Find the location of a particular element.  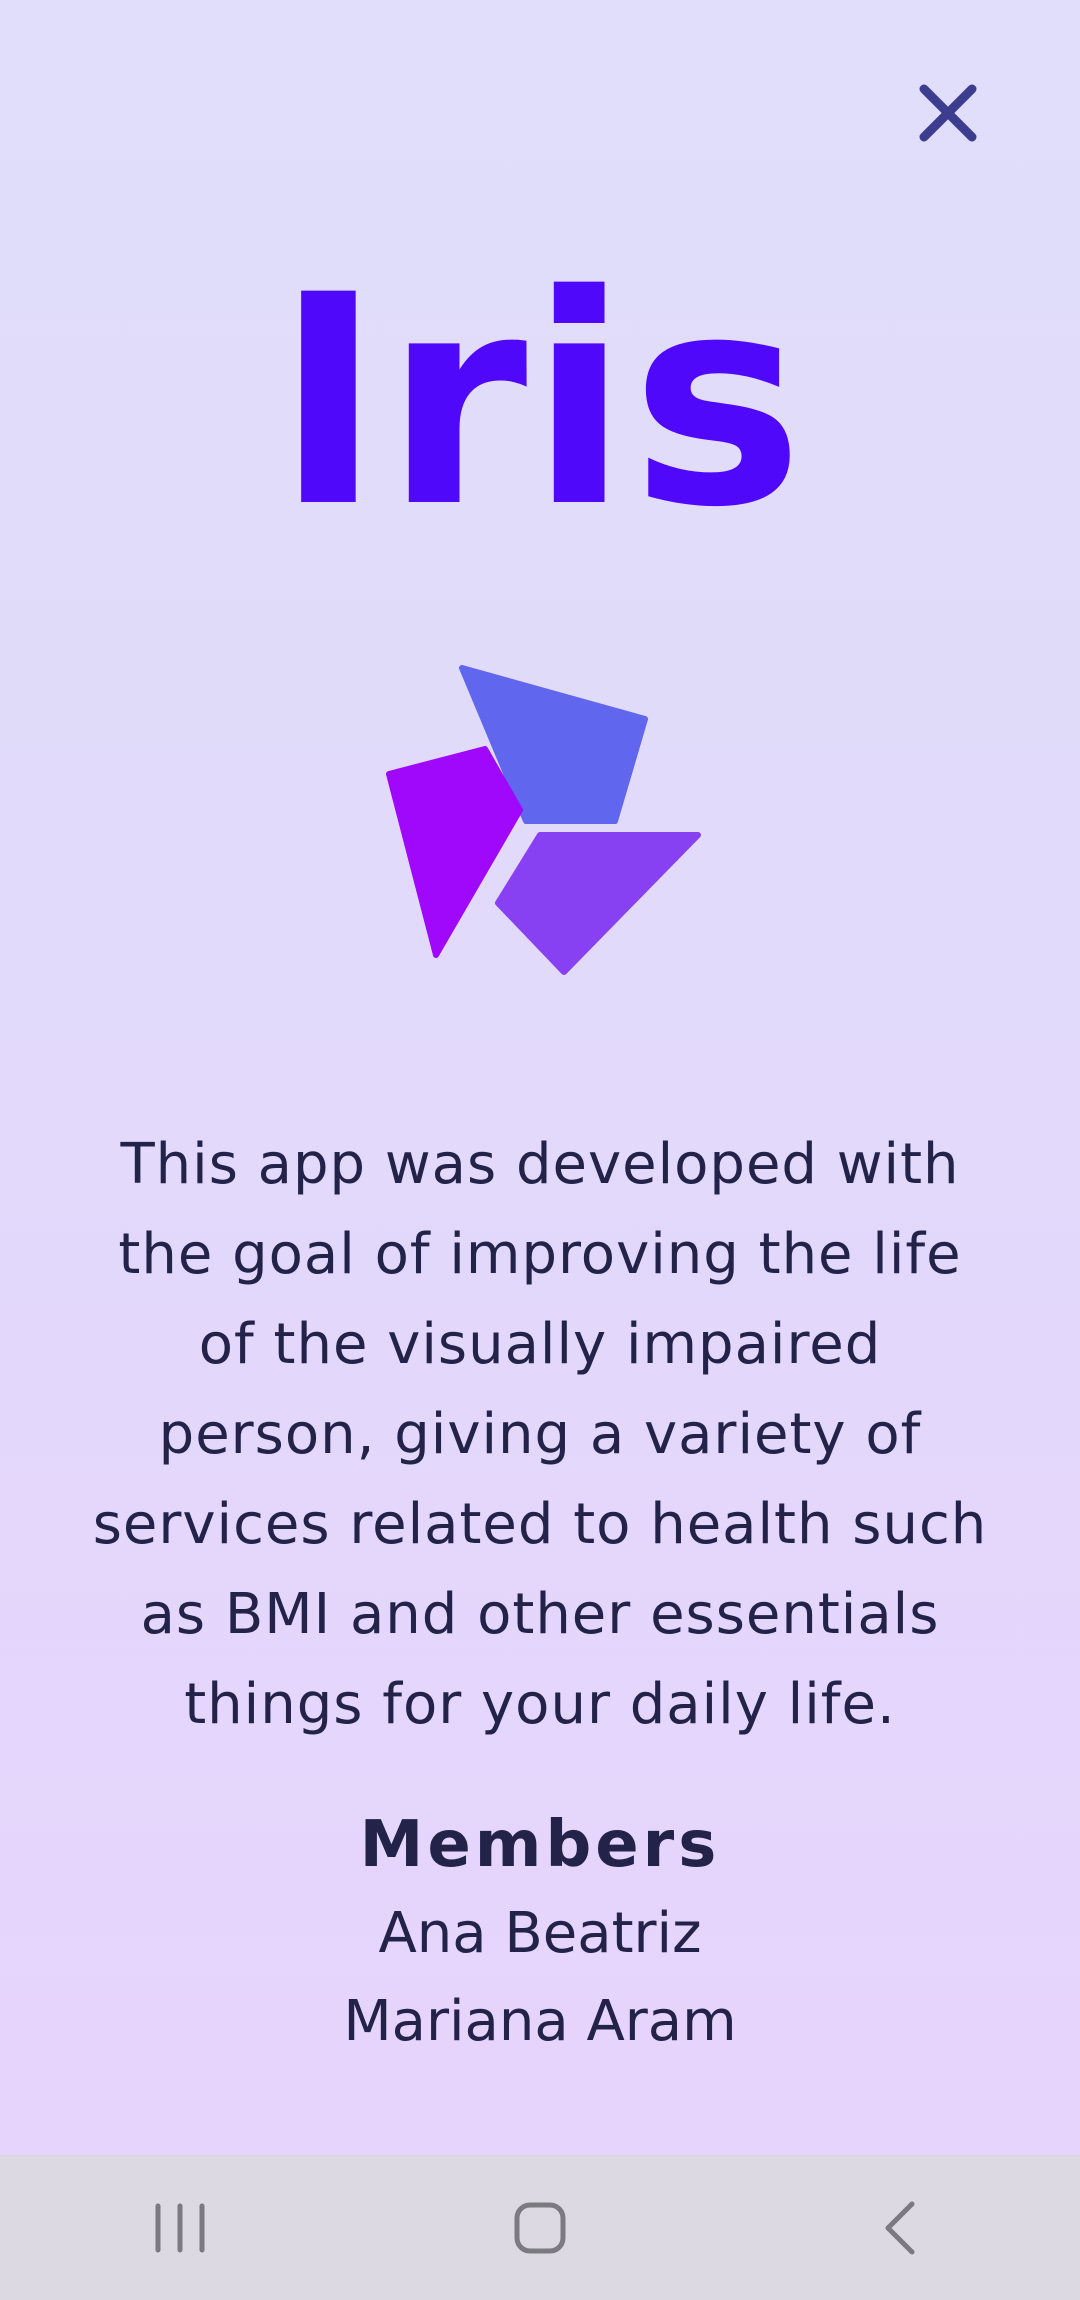

close-icon is located at coordinates (948, 113).